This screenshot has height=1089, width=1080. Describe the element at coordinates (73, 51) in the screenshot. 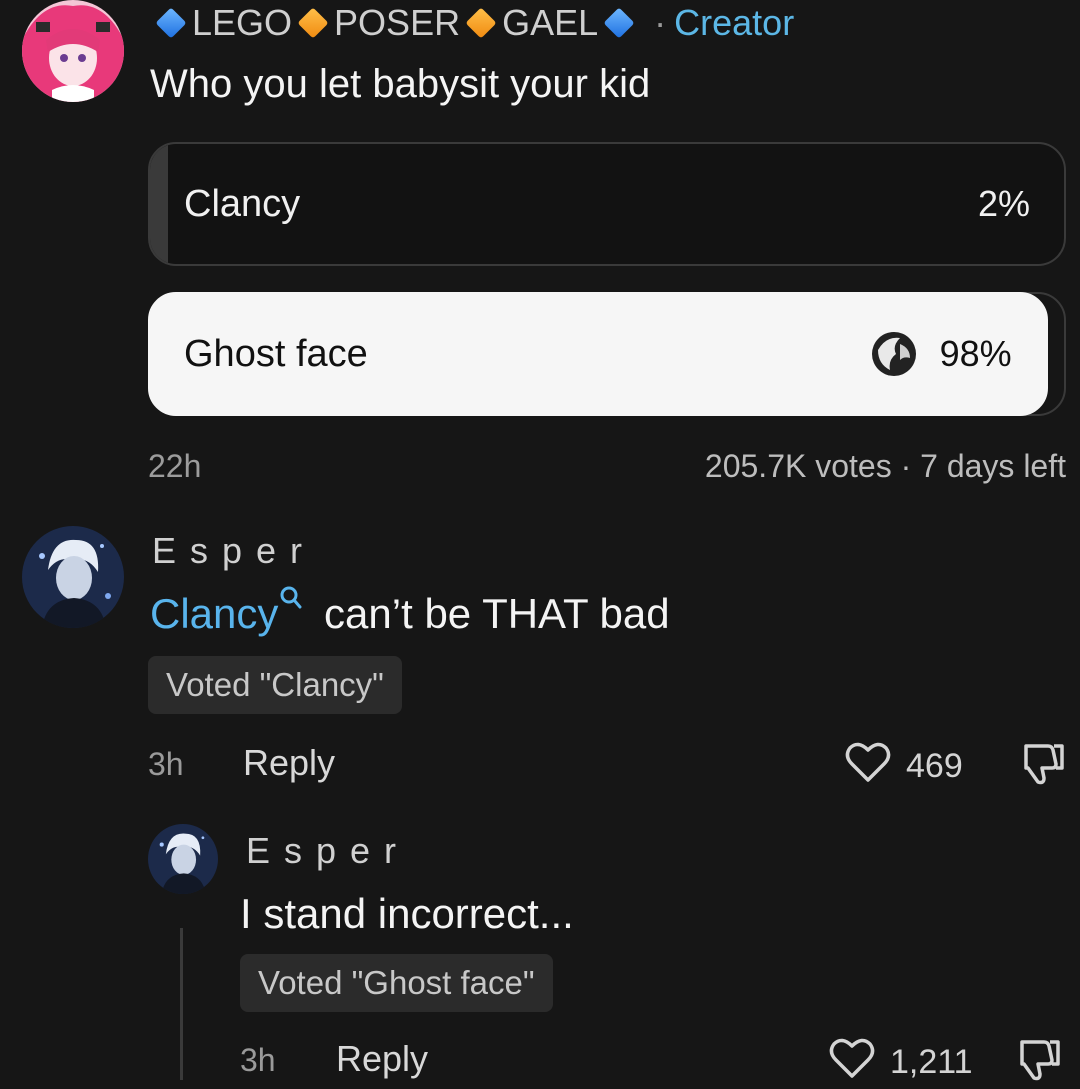

I see `creator-avatar` at that location.